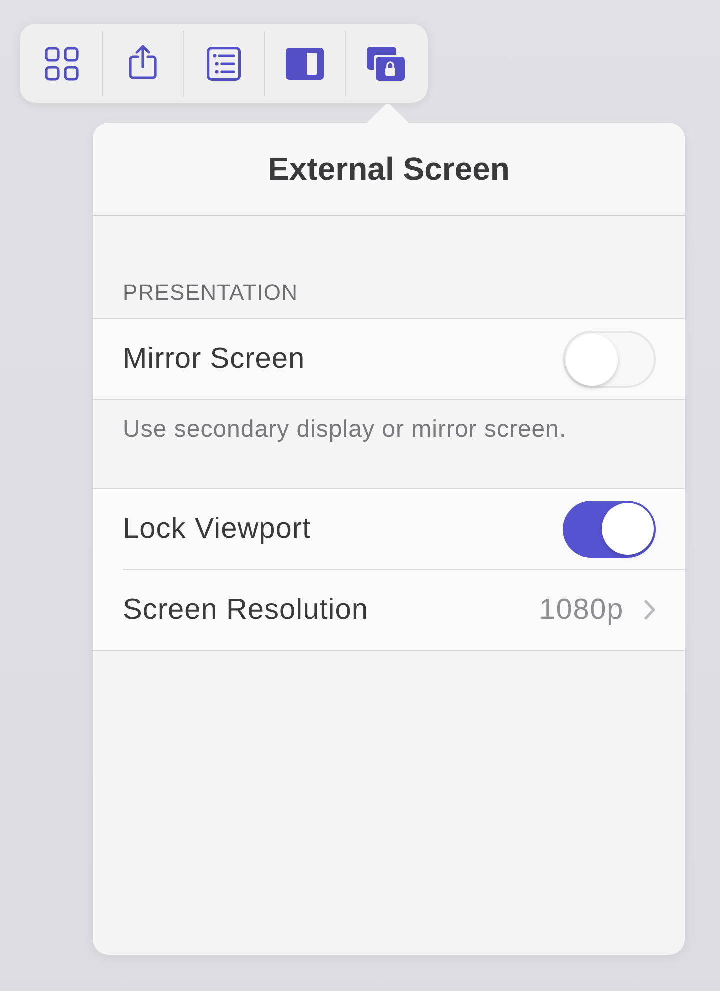  Describe the element at coordinates (210, 293) in the screenshot. I see `section-header: PRESENTATION` at that location.